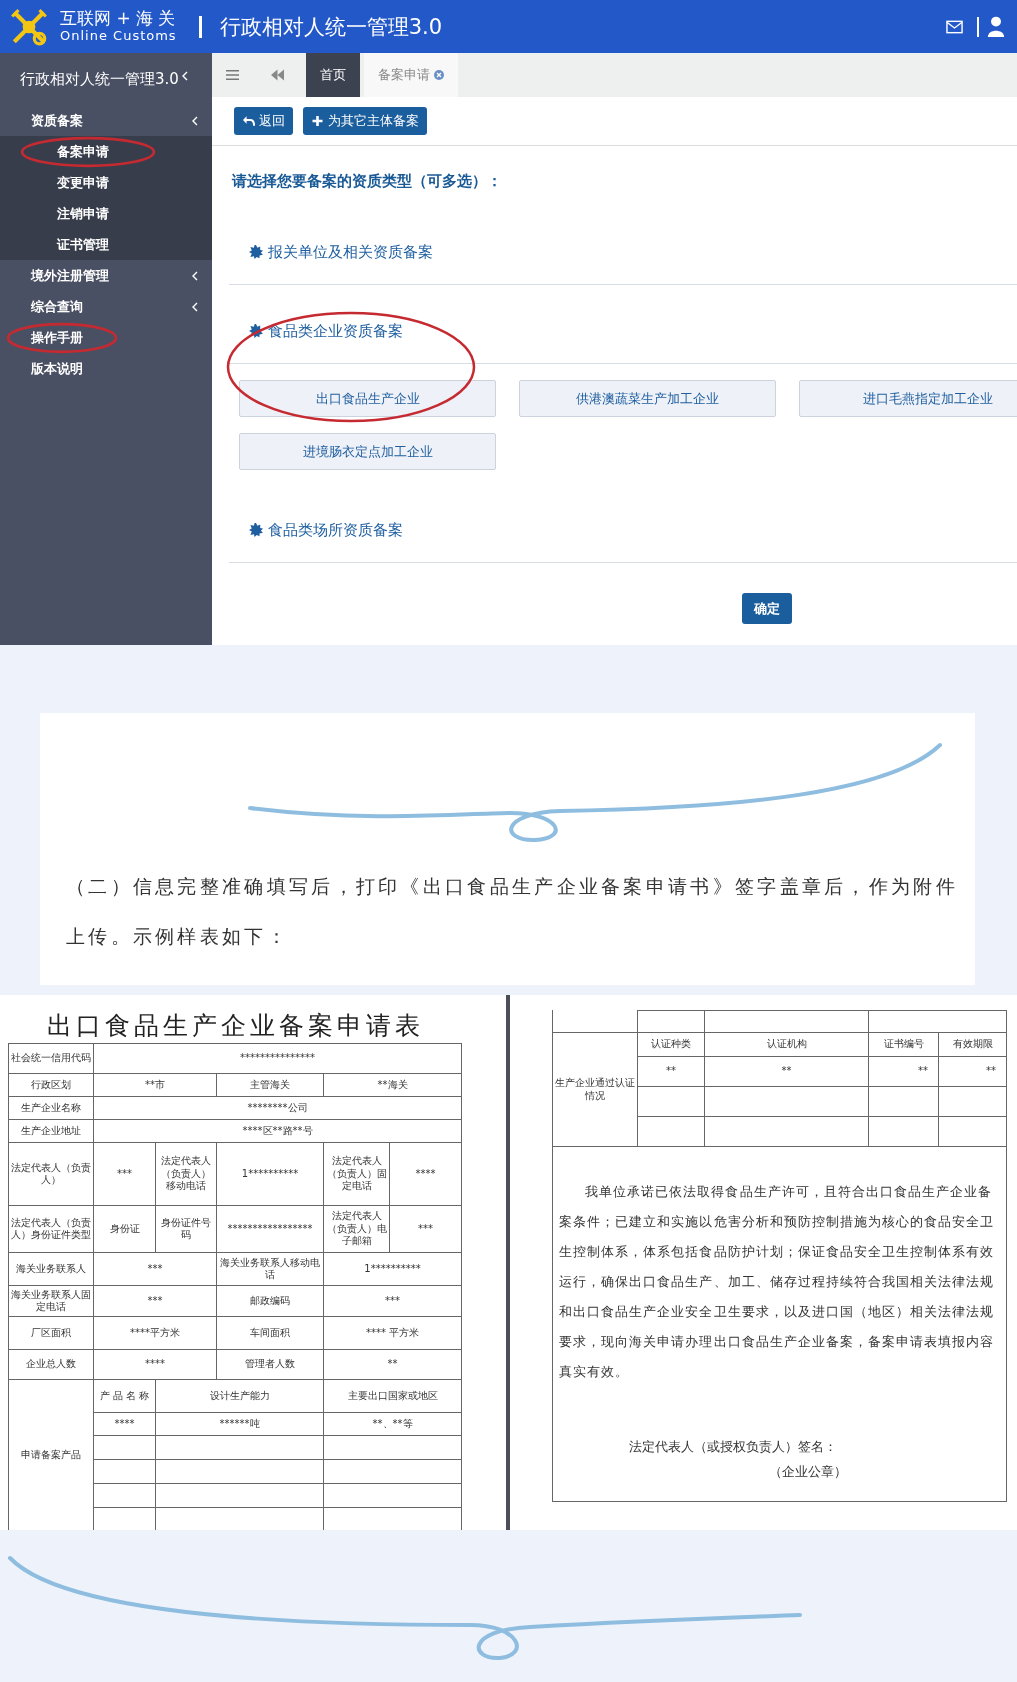 The width and height of the screenshot is (1017, 1682). I want to click on table-cell: ****区**路**号, so click(278, 1131).